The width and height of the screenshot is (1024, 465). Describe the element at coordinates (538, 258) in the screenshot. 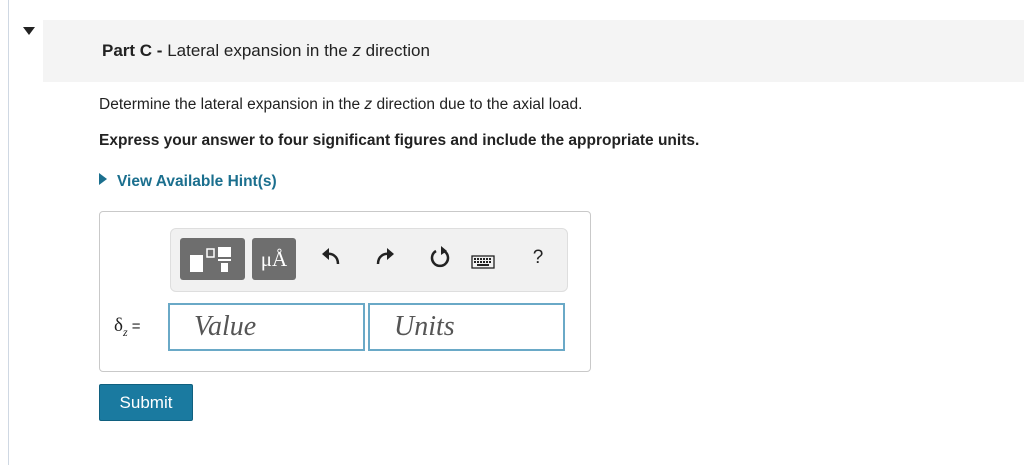

I see `help-button: ?` at that location.